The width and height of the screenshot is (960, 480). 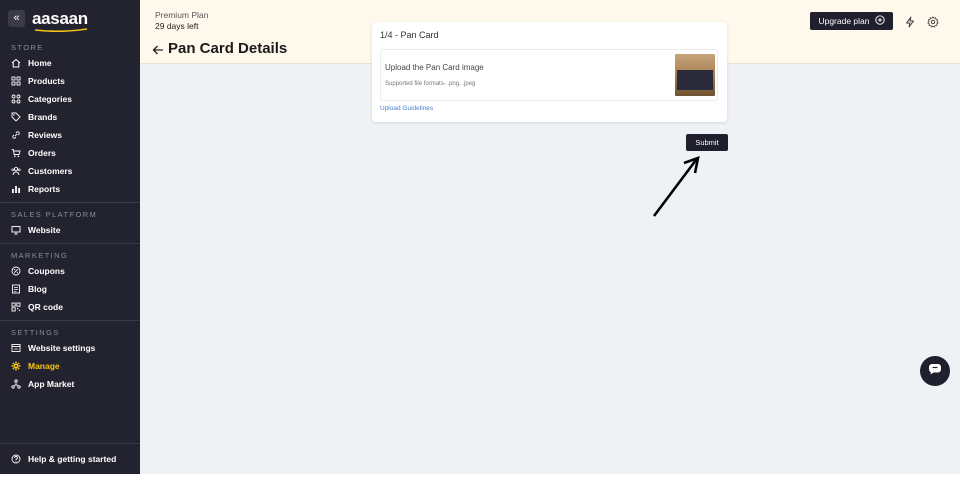 I want to click on coupon-icon, so click(x=16, y=271).